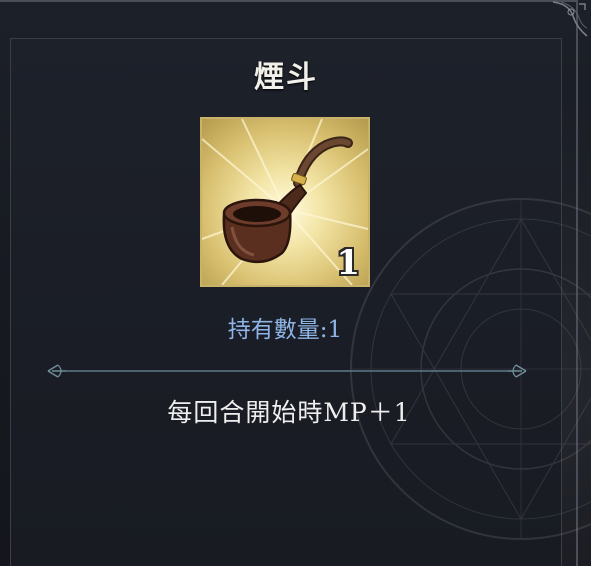  What do you see at coordinates (570, 19) in the screenshot?
I see `corner-ornament-icon` at bounding box center [570, 19].